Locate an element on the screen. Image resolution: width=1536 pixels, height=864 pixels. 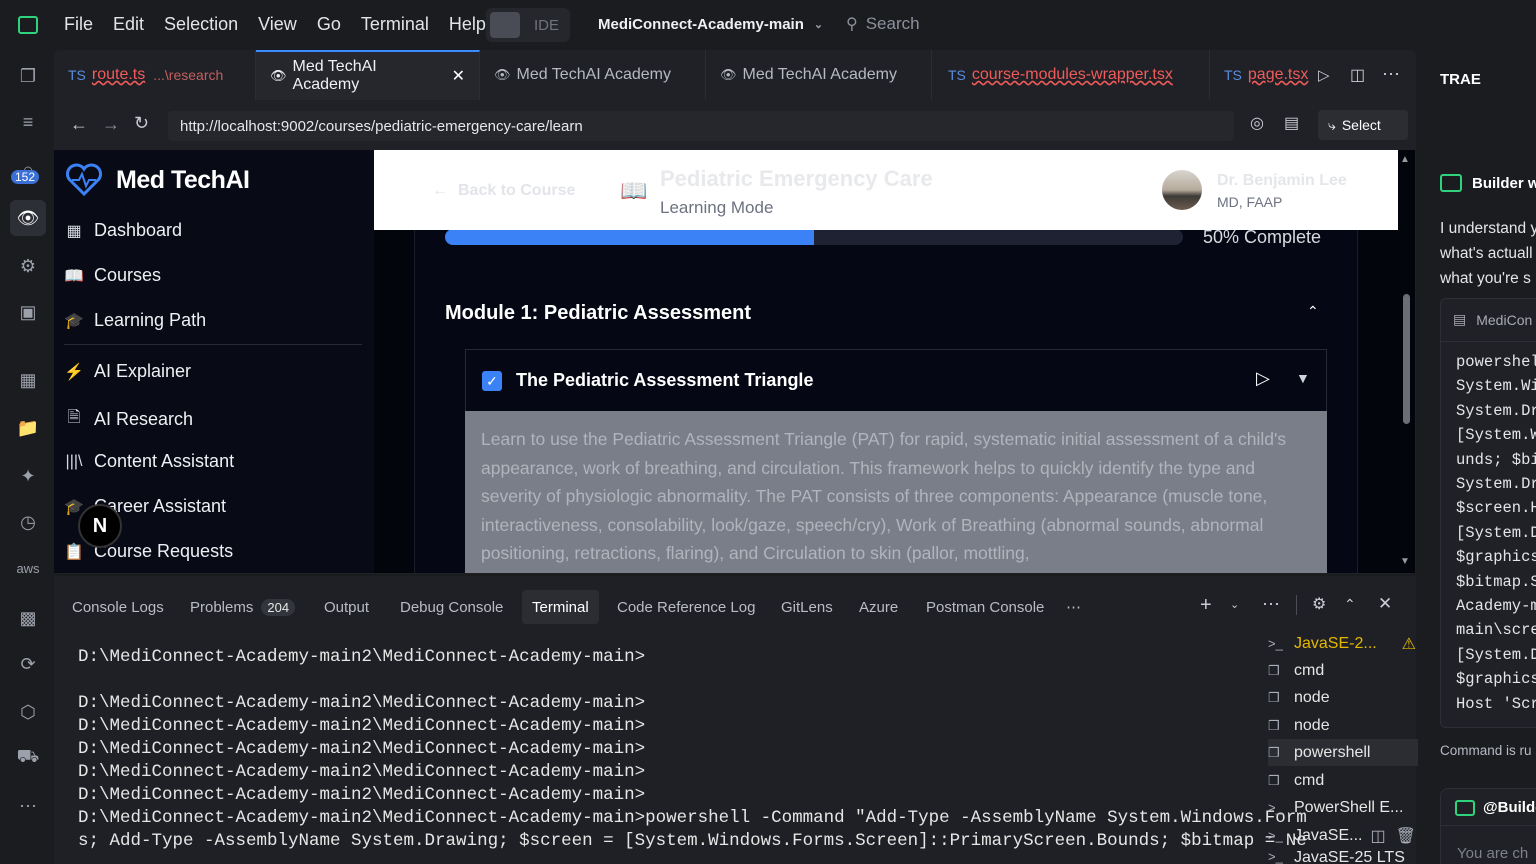
terminal-item-cmd: ❒ cmd is located at coordinates (1343, 670).